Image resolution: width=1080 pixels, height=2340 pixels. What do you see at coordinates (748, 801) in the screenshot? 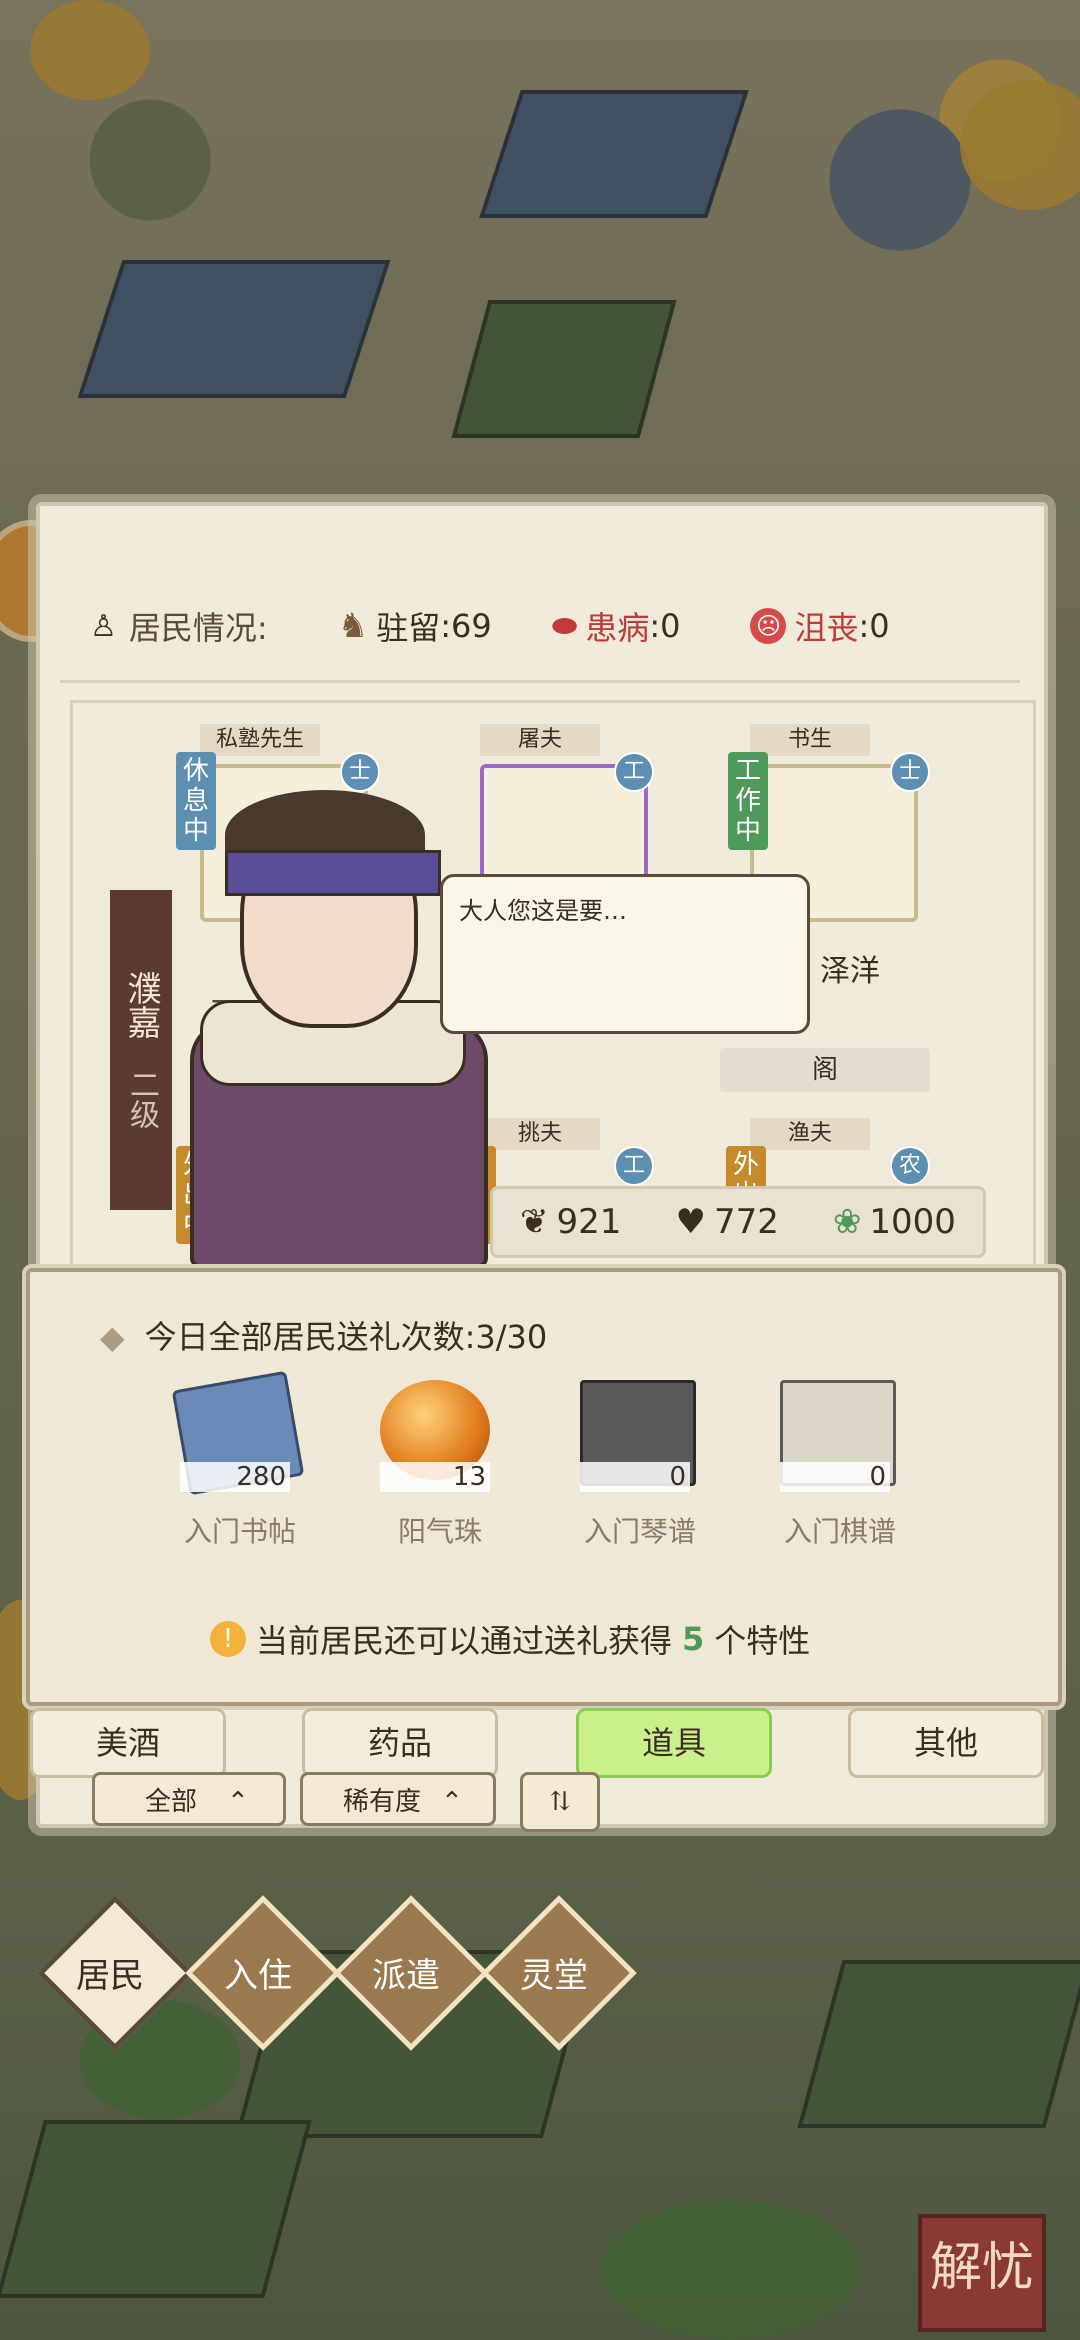
I see `resident-state-badge: 工作中` at bounding box center [748, 801].